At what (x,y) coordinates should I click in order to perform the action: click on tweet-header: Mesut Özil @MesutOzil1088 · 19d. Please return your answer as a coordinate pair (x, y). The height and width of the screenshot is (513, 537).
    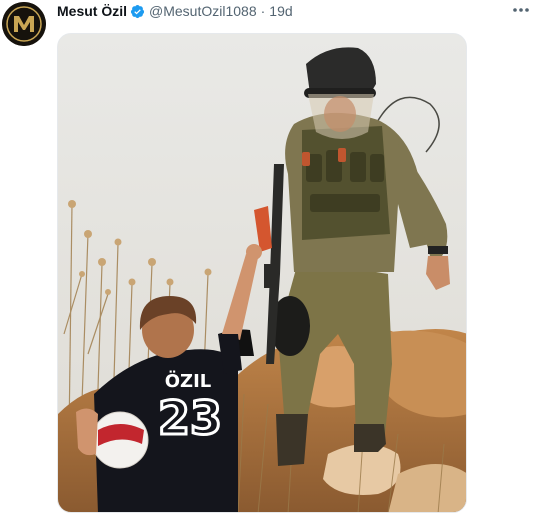
    Looking at the image, I should click on (175, 11).